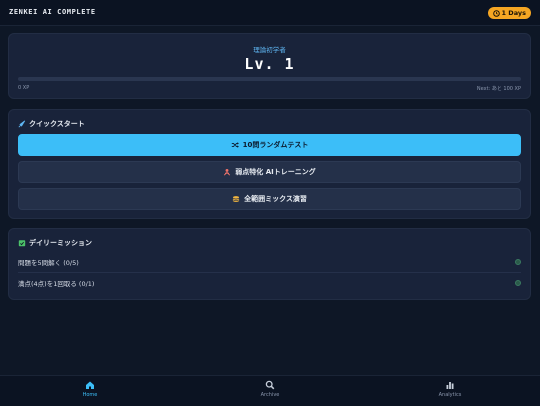 The height and width of the screenshot is (406, 540). I want to click on bar-chart-icon, so click(450, 385).